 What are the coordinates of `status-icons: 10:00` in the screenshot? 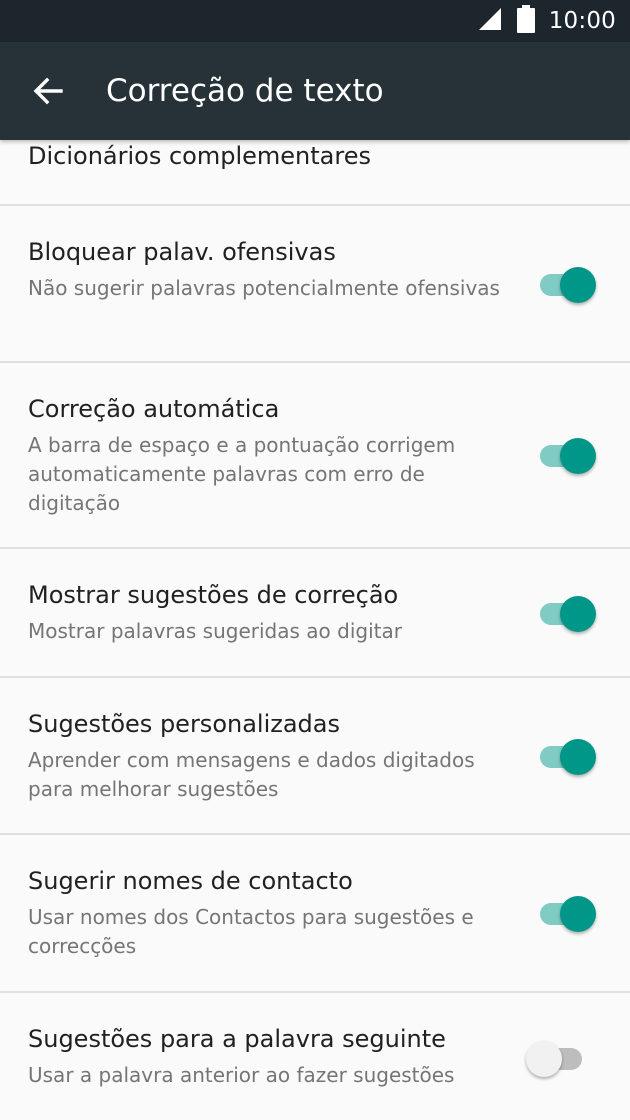 It's located at (546, 21).